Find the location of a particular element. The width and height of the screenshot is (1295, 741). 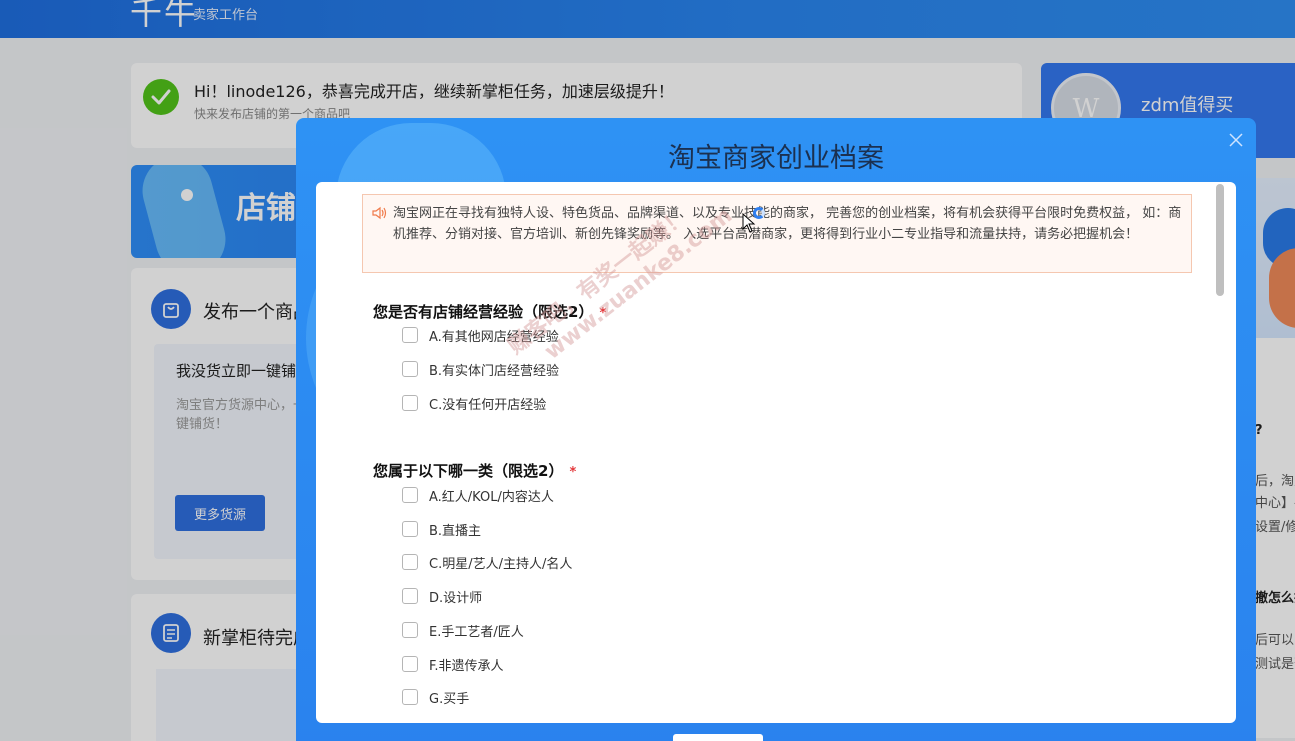

question-2-title: 您属于以下哪一类（限选2） * is located at coordinates (474, 470).